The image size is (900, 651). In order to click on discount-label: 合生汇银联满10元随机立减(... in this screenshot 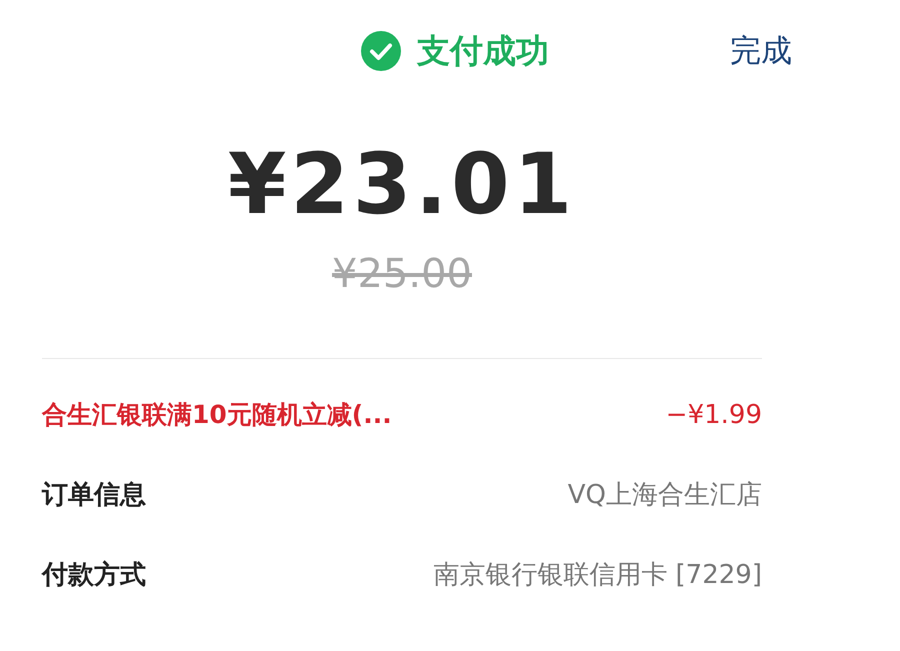, I will do `click(217, 415)`.